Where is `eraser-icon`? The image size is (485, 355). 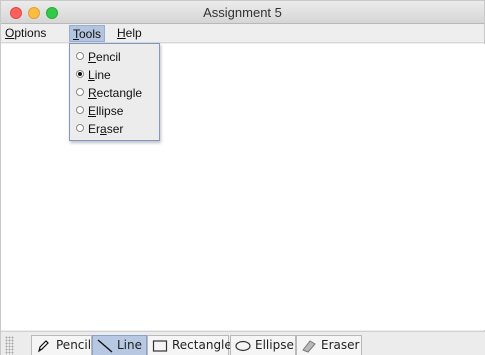 eraser-icon is located at coordinates (309, 346).